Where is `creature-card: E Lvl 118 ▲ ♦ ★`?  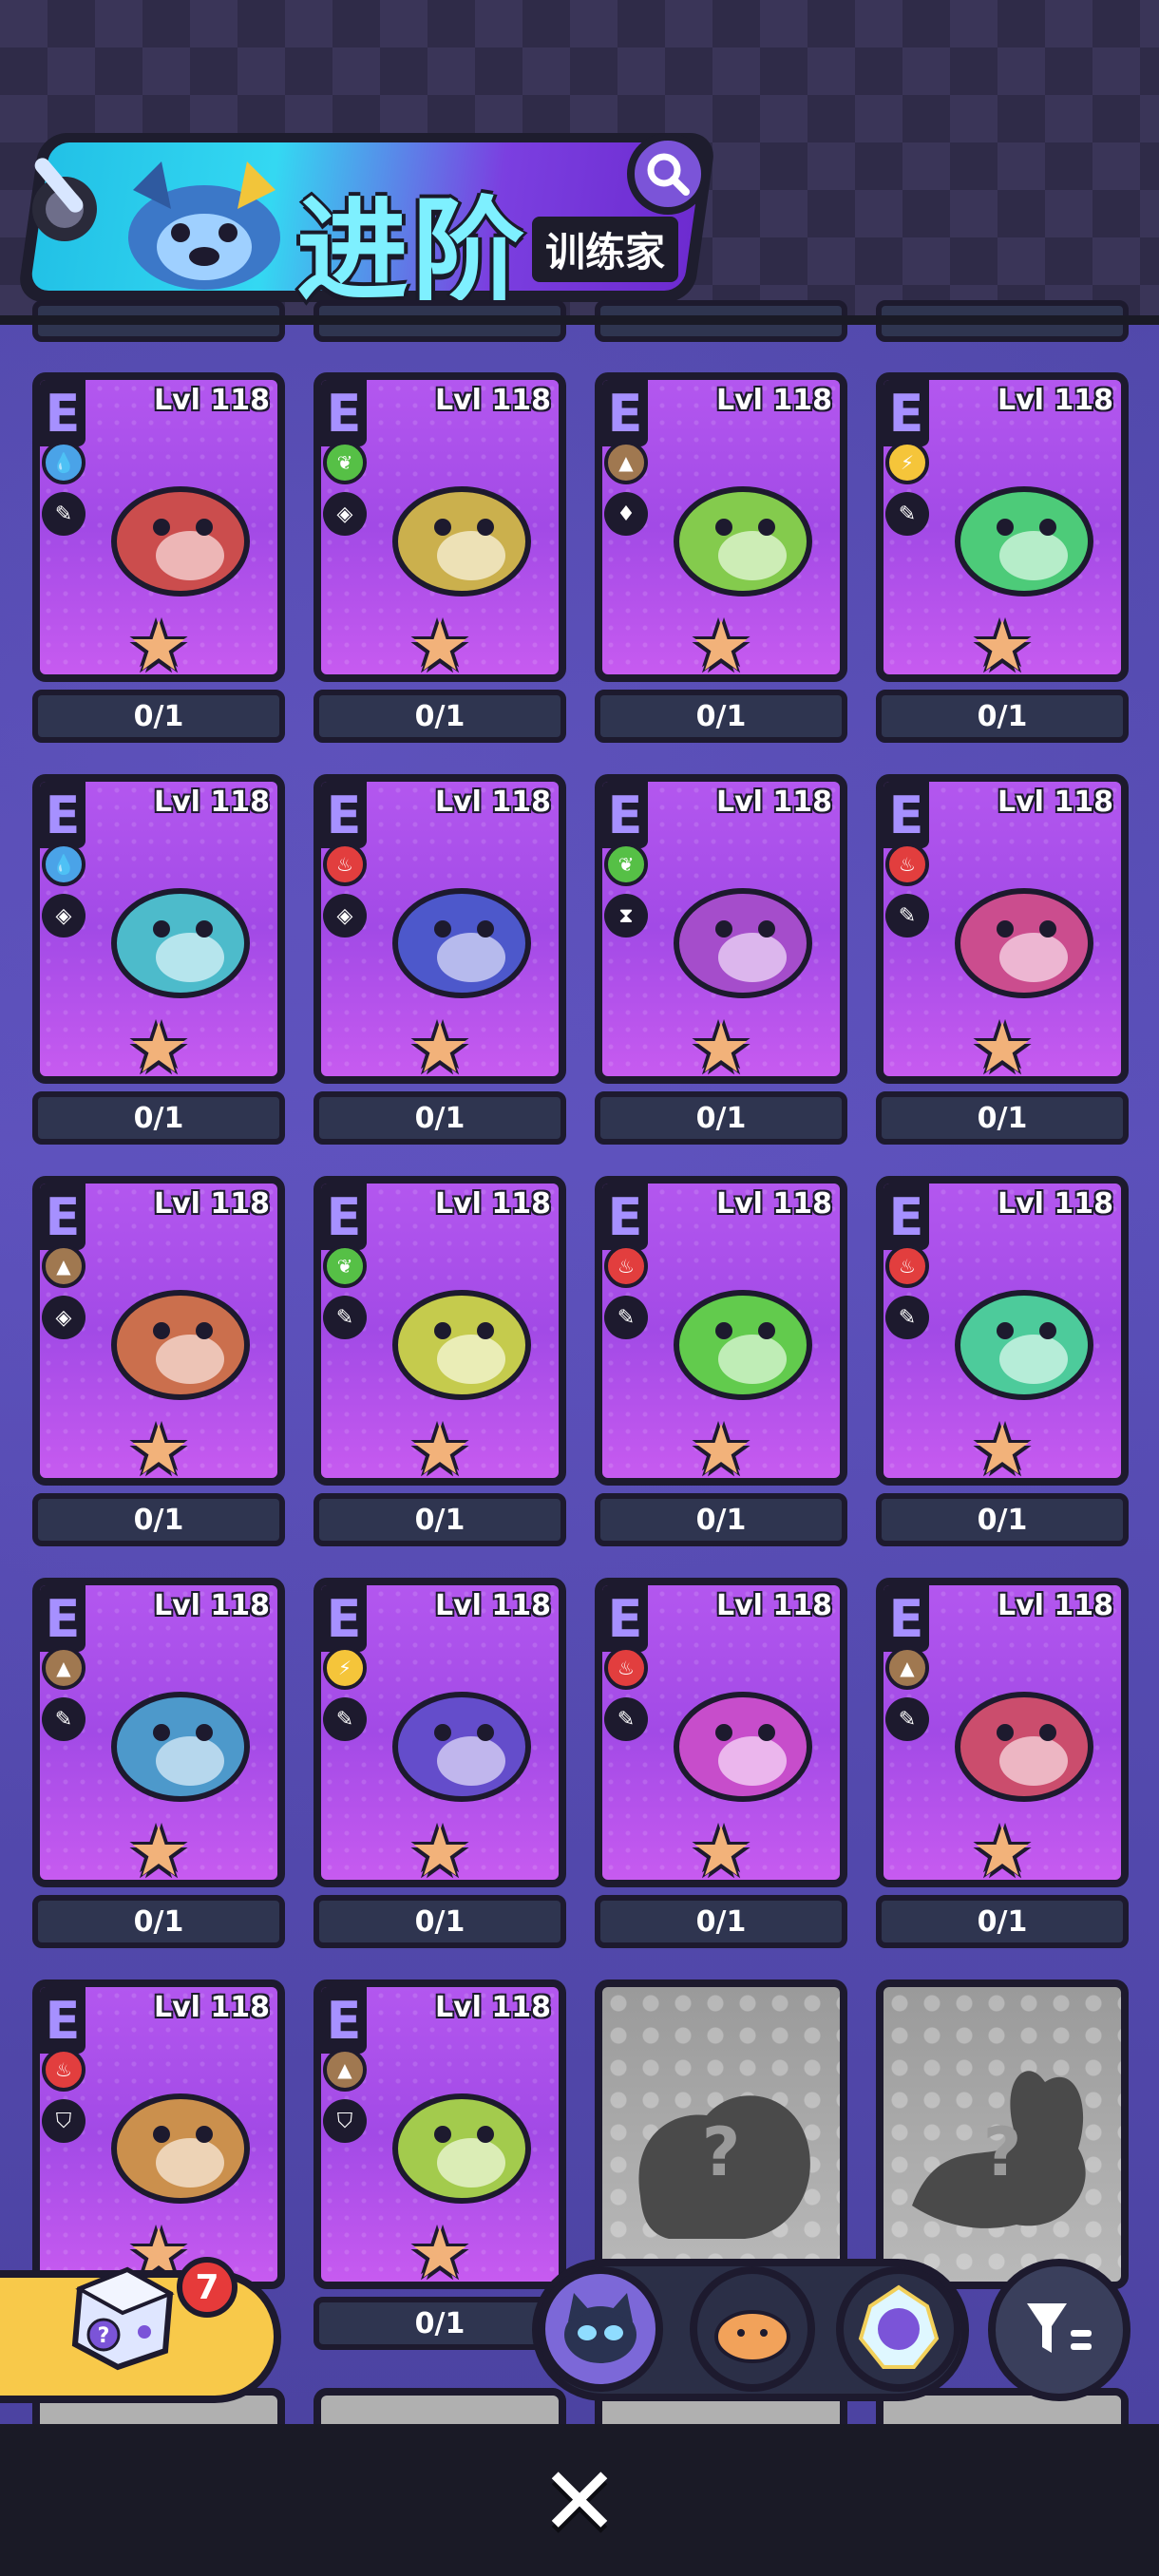
creature-card: E Lvl 118 ▲ ♦ ★ is located at coordinates (721, 527).